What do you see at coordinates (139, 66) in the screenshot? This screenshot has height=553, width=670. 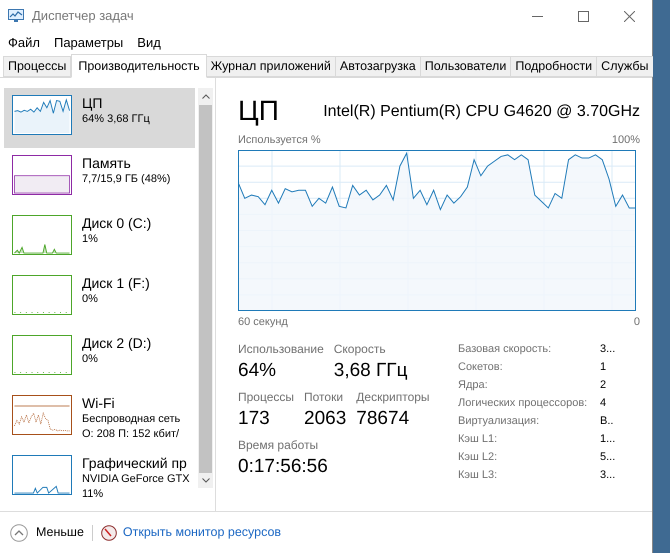 I see `tab: Производительность` at bounding box center [139, 66].